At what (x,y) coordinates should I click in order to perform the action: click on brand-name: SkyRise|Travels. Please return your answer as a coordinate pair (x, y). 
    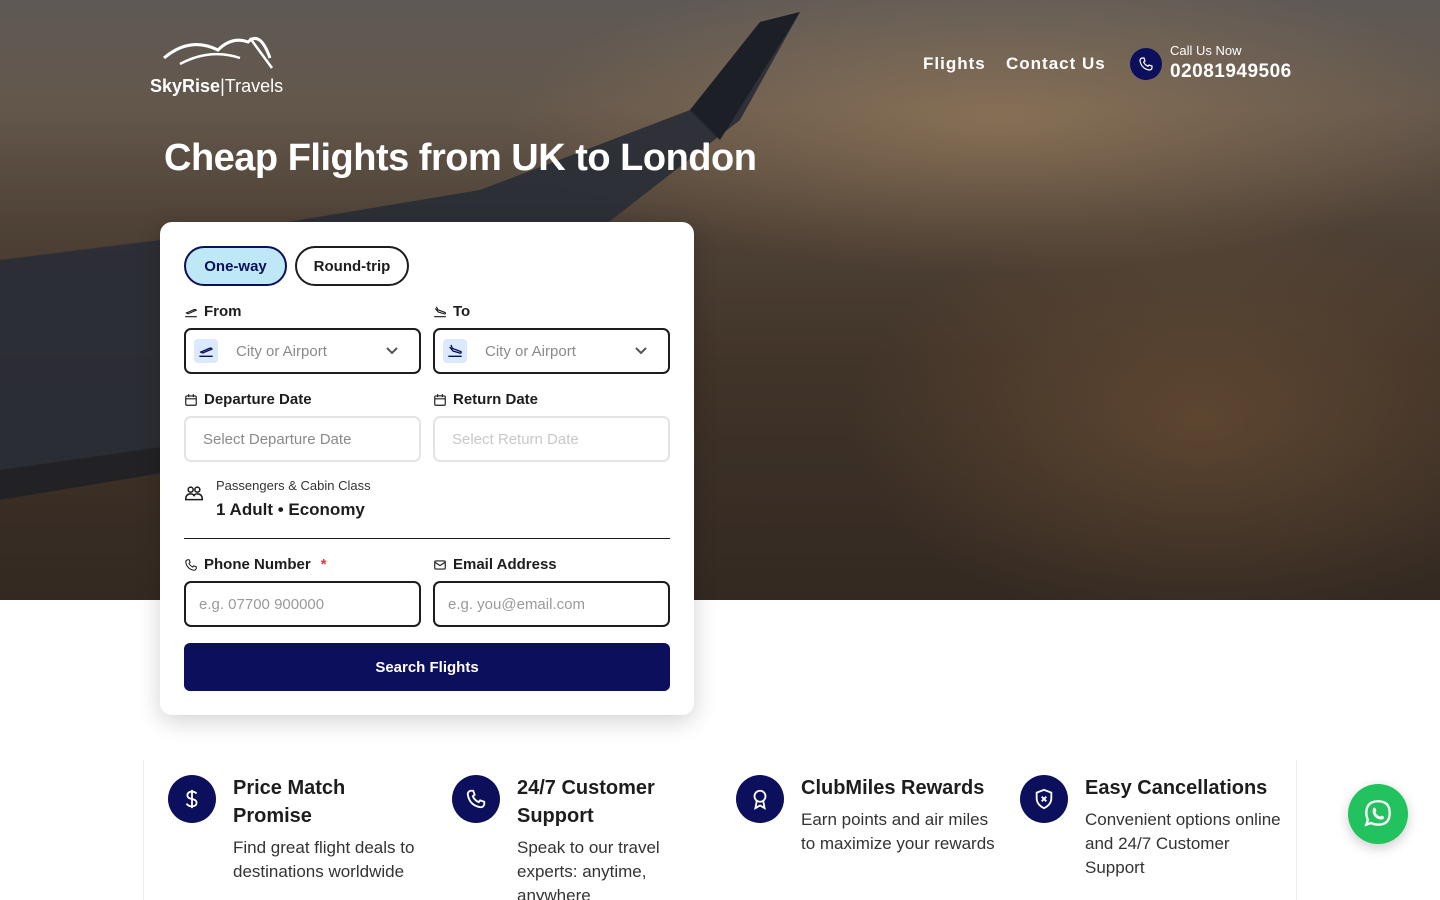
    Looking at the image, I should click on (216, 86).